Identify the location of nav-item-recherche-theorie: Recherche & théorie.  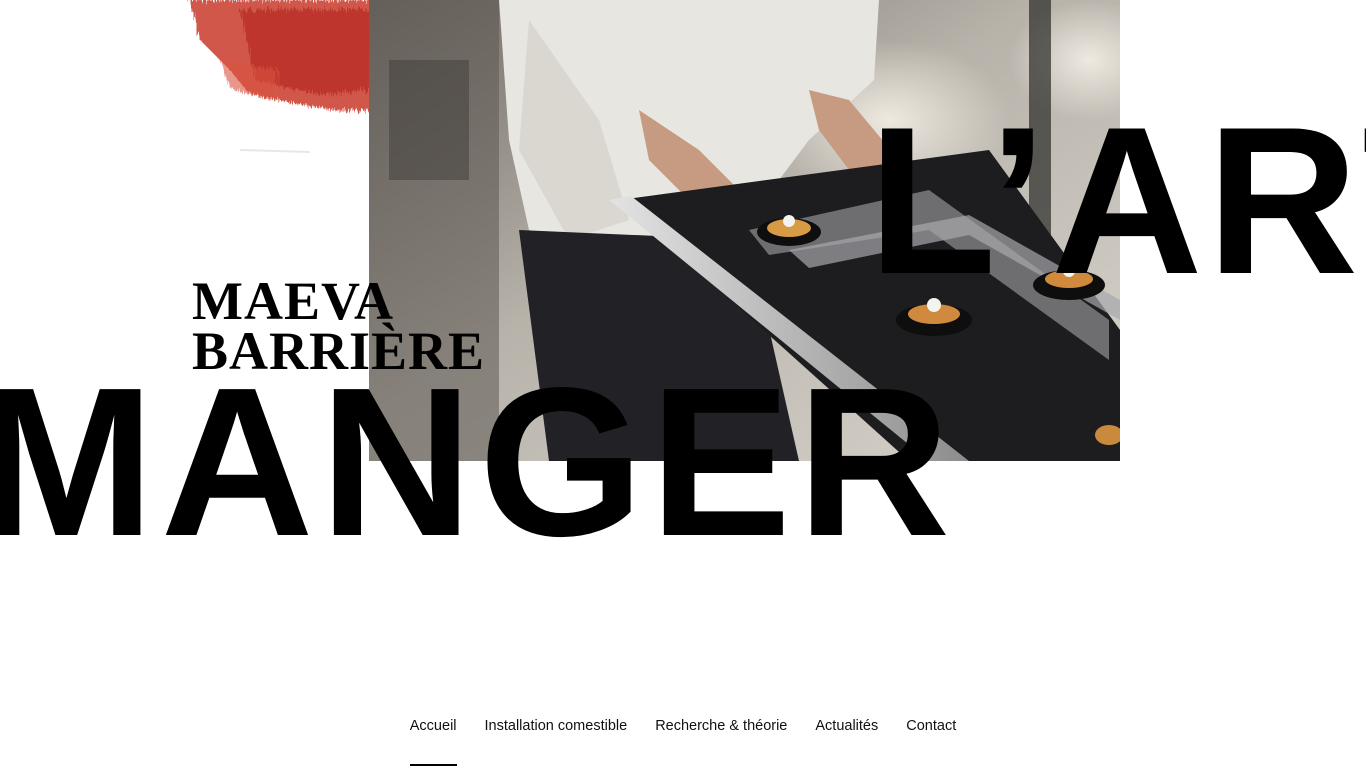
(721, 741).